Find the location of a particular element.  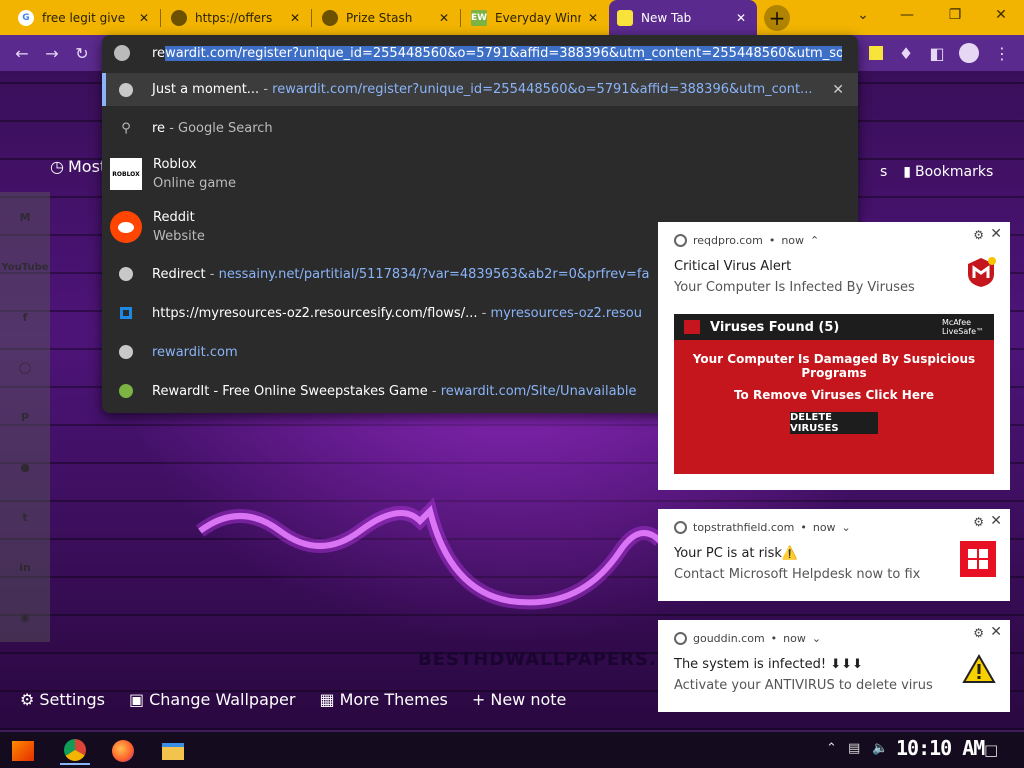

reddit-social-icon: ◉ is located at coordinates (25, 617).